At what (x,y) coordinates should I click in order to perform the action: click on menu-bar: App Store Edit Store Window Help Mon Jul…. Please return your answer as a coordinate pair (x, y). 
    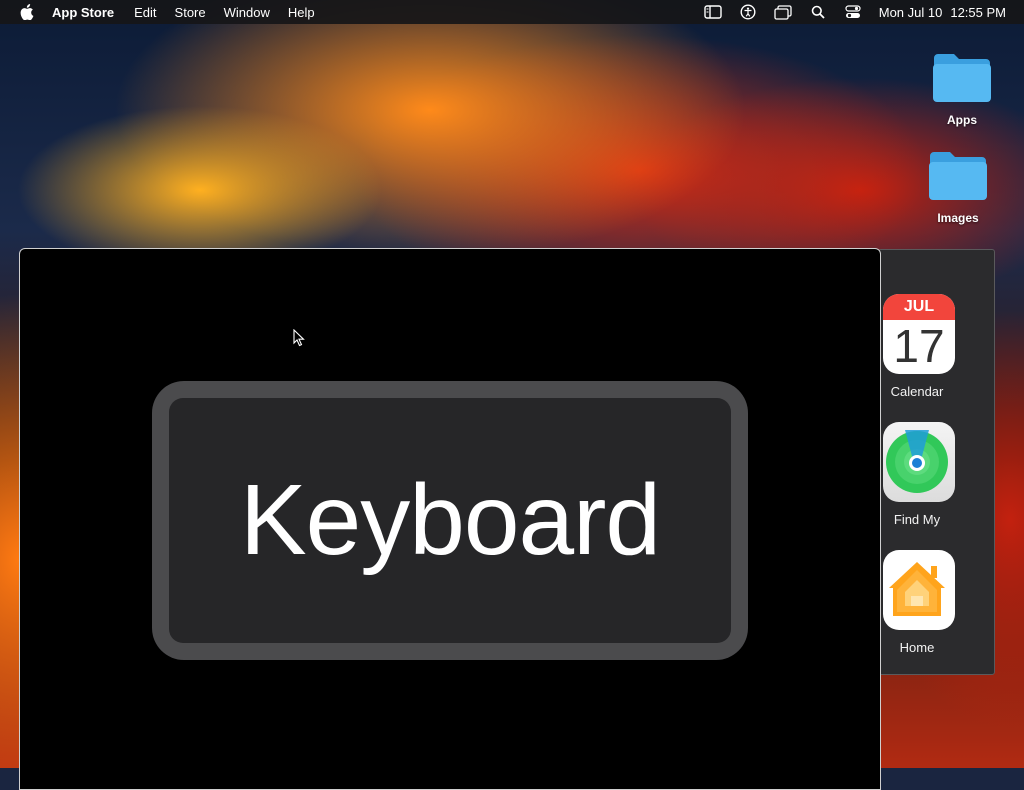
    Looking at the image, I should click on (512, 12).